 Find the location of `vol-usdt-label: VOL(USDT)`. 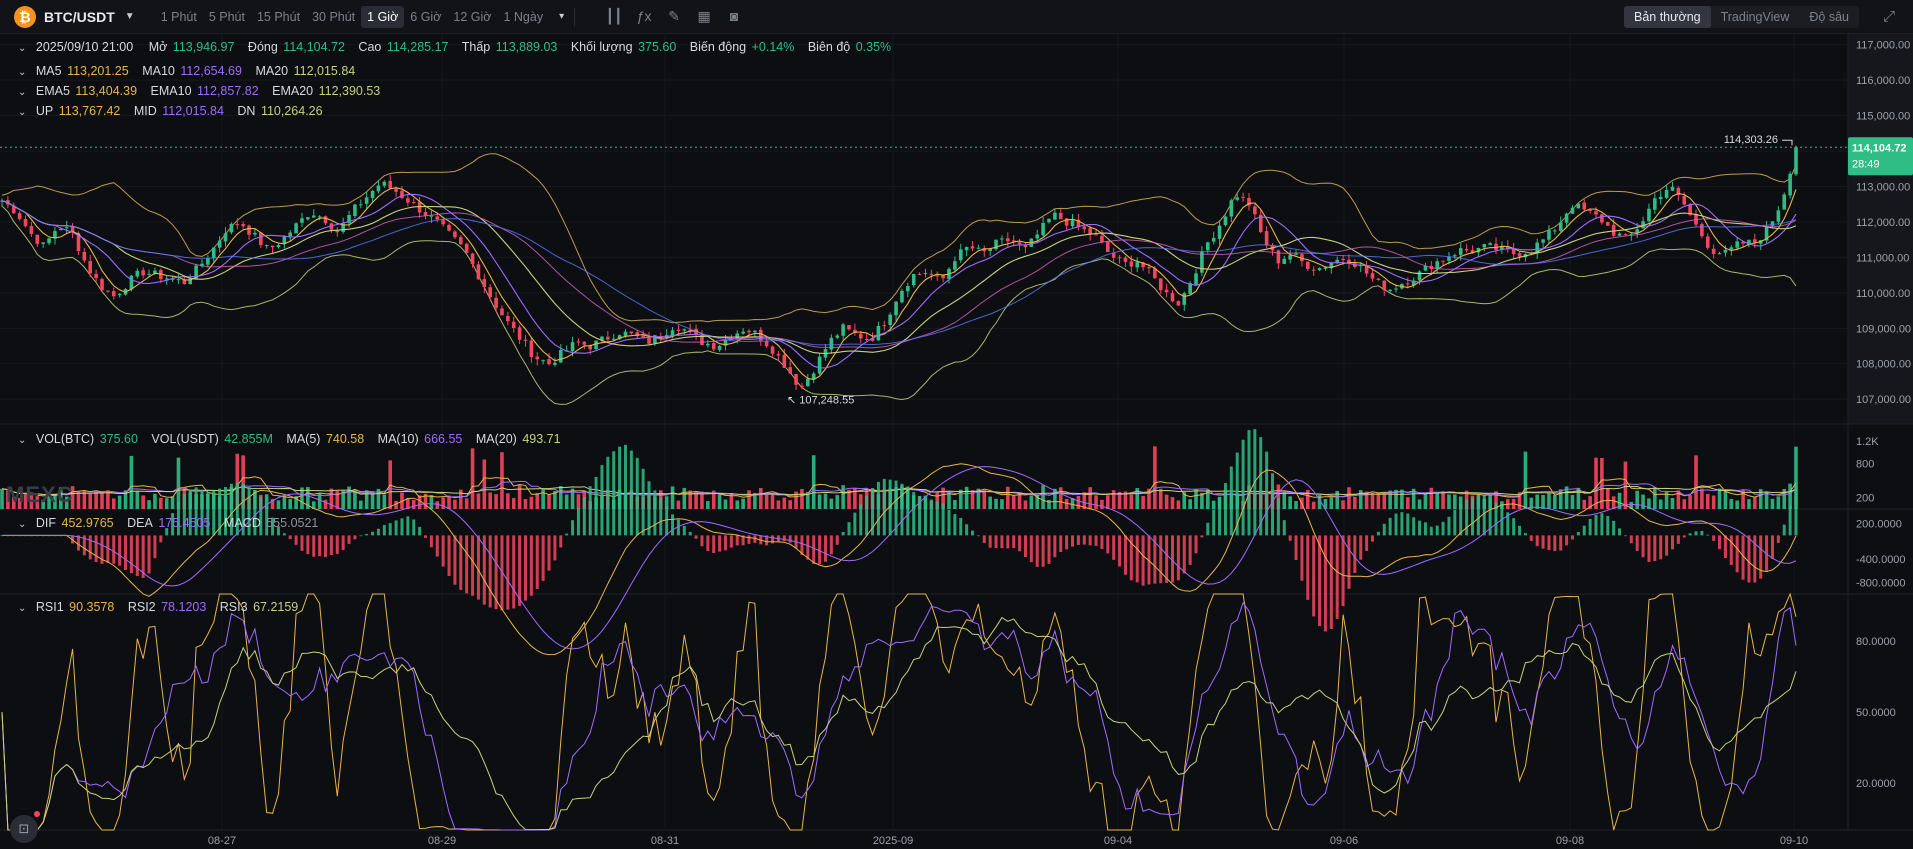

vol-usdt-label: VOL(USDT) is located at coordinates (185, 439).